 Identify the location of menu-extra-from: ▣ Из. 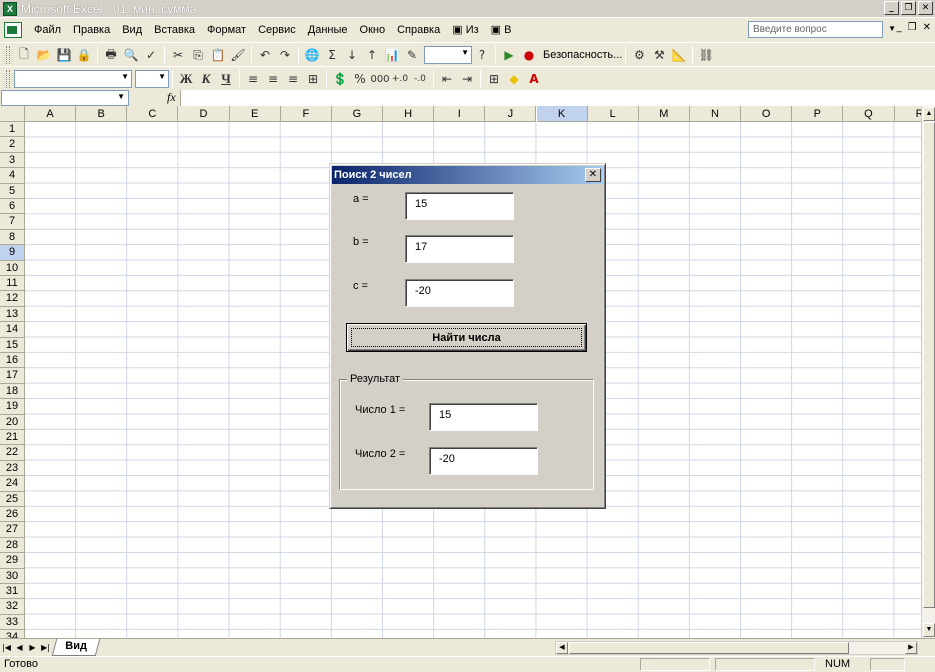
(465, 30).